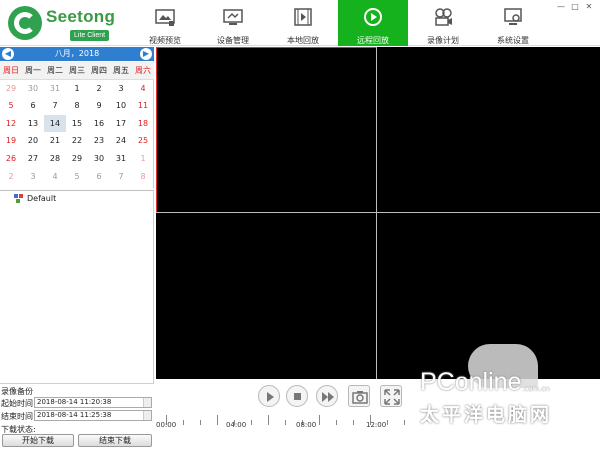 This screenshot has height=450, width=600. I want to click on start-time-input: 2018-08-14 11:20:38, so click(93, 402).